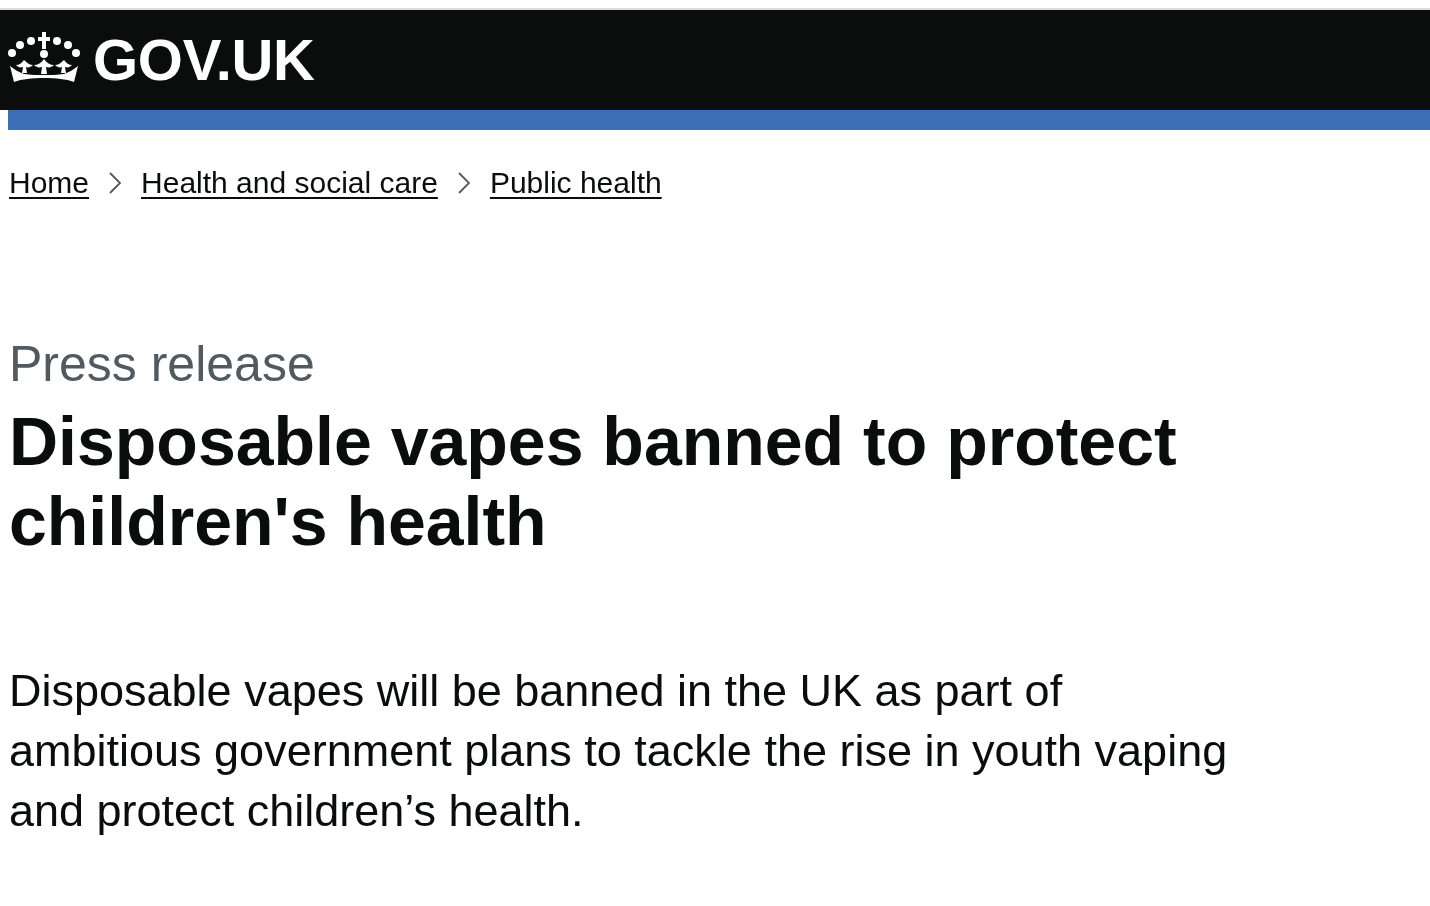 Image resolution: width=1430 pixels, height=906 pixels. Describe the element at coordinates (162, 364) in the screenshot. I see `document-type-caption: Press release` at that location.